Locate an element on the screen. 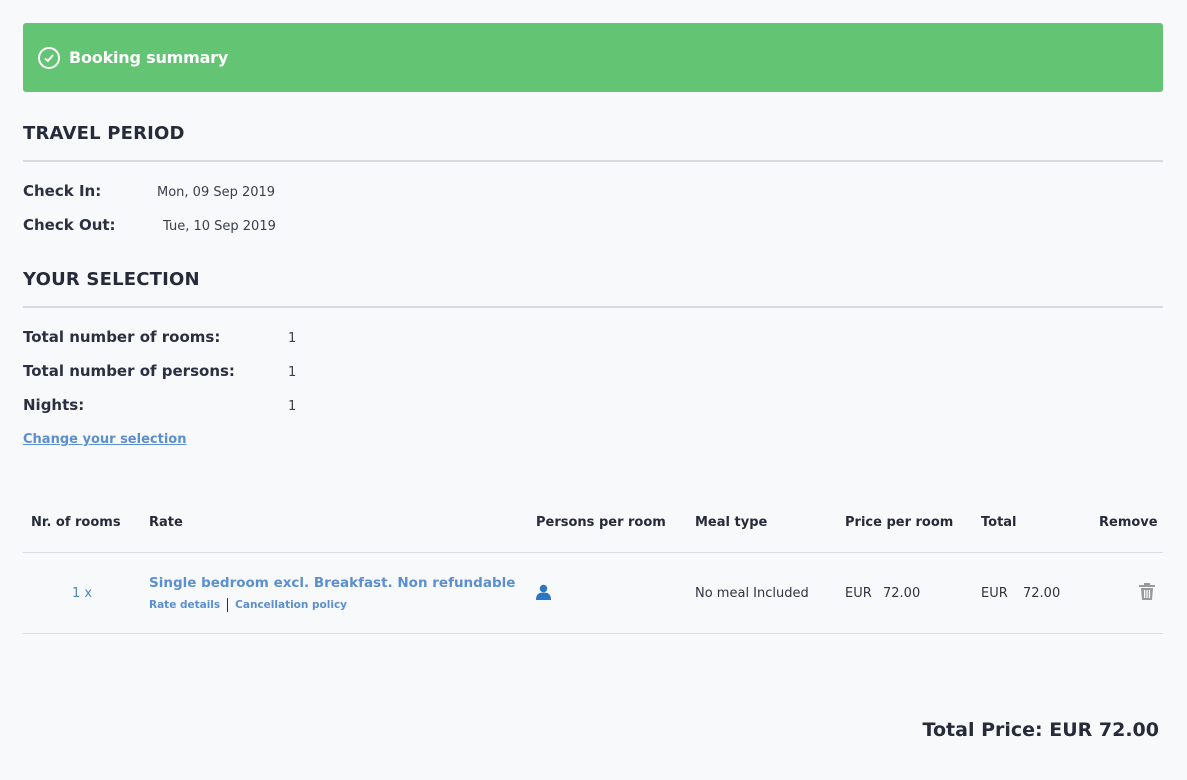 The width and height of the screenshot is (1187, 780). rooms-value: 1 is located at coordinates (292, 338).